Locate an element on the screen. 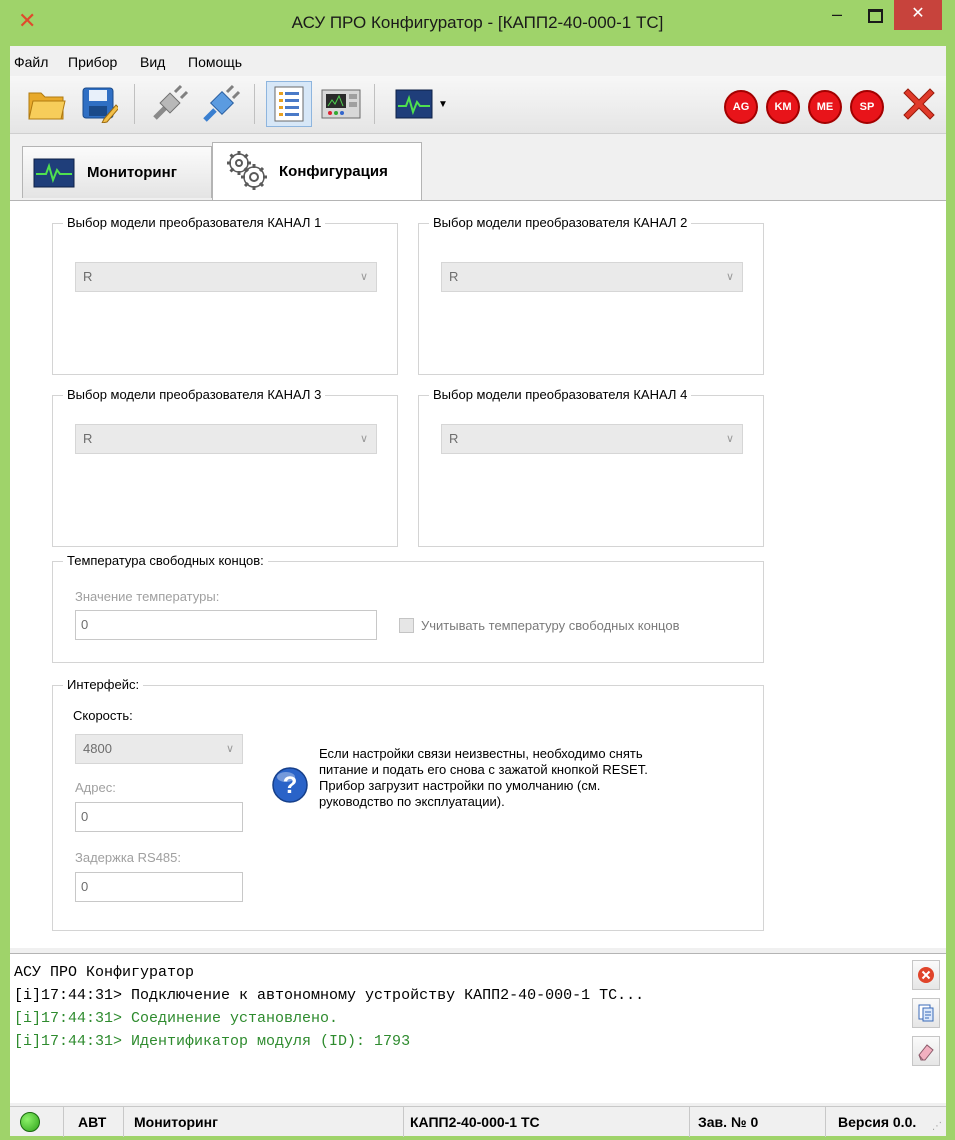 Image resolution: width=955 pixels, height=1140 pixels. copy-log-icon is located at coordinates (926, 1013).